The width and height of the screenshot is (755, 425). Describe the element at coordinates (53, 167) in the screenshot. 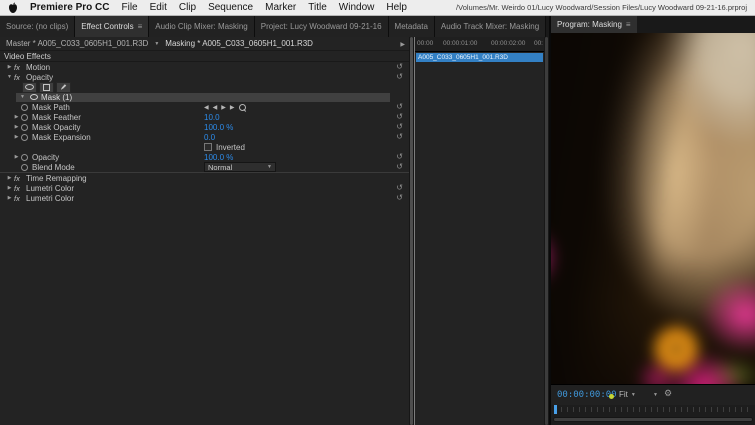

I see `blend-mode-label: Blend Mode` at that location.